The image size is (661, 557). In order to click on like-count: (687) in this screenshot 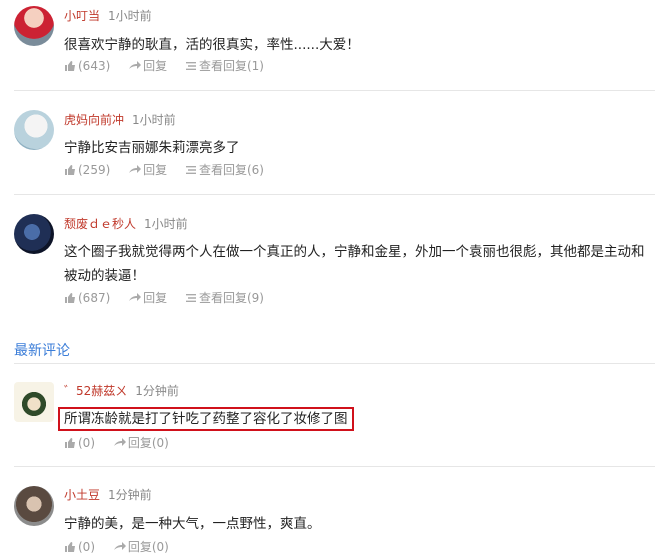, I will do `click(94, 298)`.